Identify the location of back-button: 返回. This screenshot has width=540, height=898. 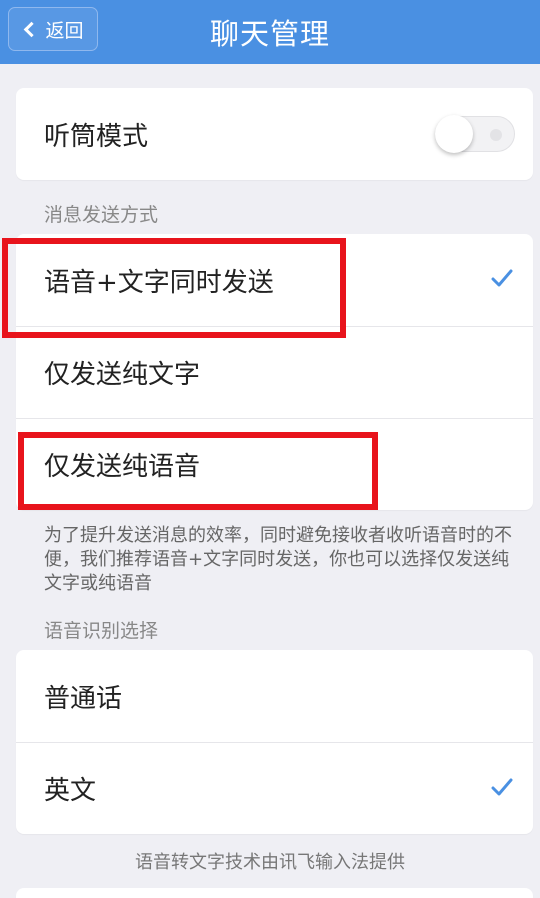
(53, 29).